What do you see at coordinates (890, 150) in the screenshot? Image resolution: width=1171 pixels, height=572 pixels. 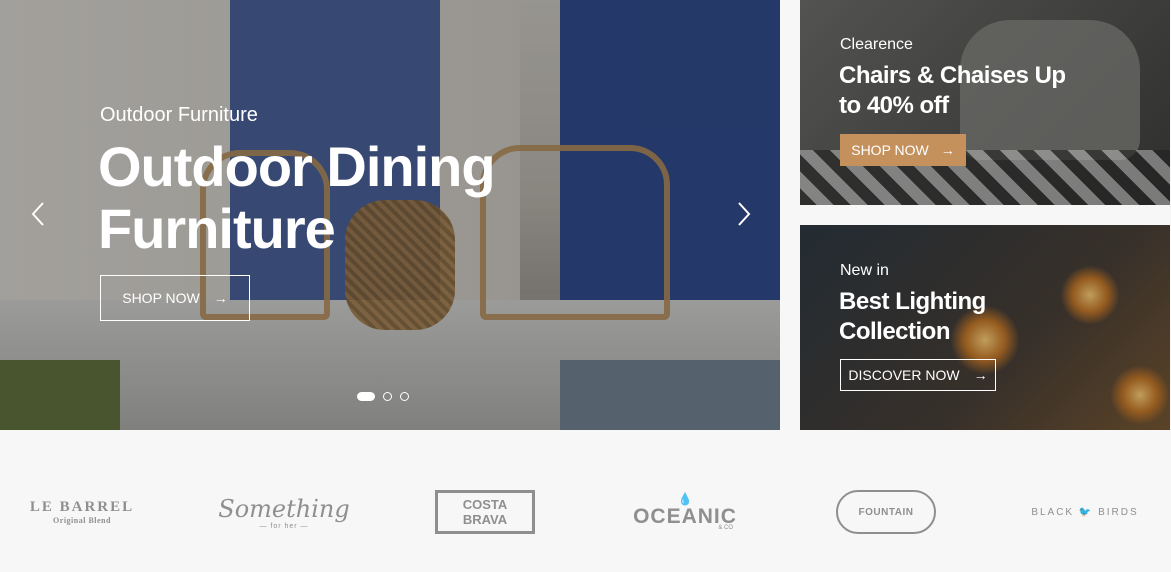 I see `promo-shop-now-label: SHOP NOW` at bounding box center [890, 150].